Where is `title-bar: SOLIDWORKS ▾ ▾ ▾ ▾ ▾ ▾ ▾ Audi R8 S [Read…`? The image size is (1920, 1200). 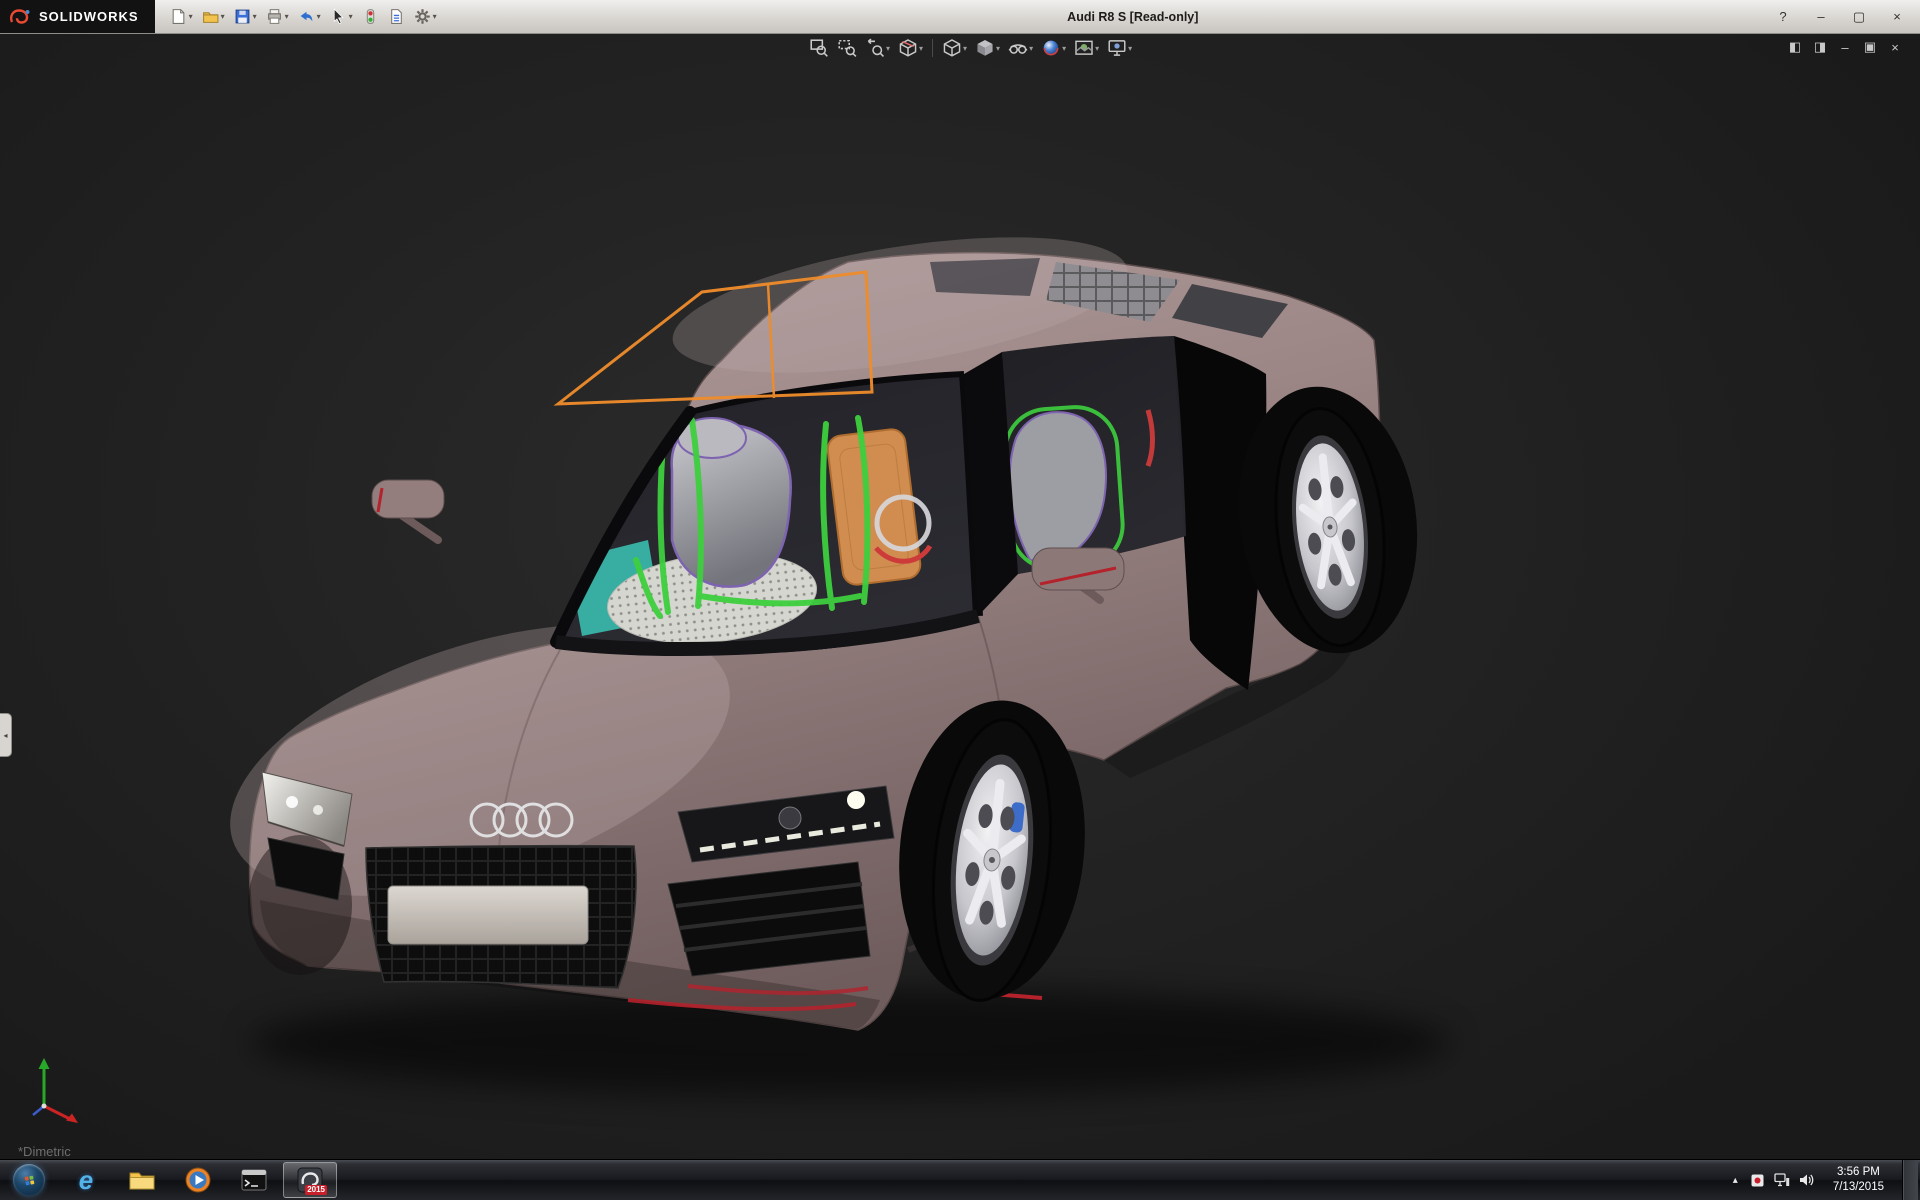 title-bar: SOLIDWORKS ▾ ▾ ▾ ▾ ▾ ▾ ▾ Audi R8 S [Read… is located at coordinates (960, 17).